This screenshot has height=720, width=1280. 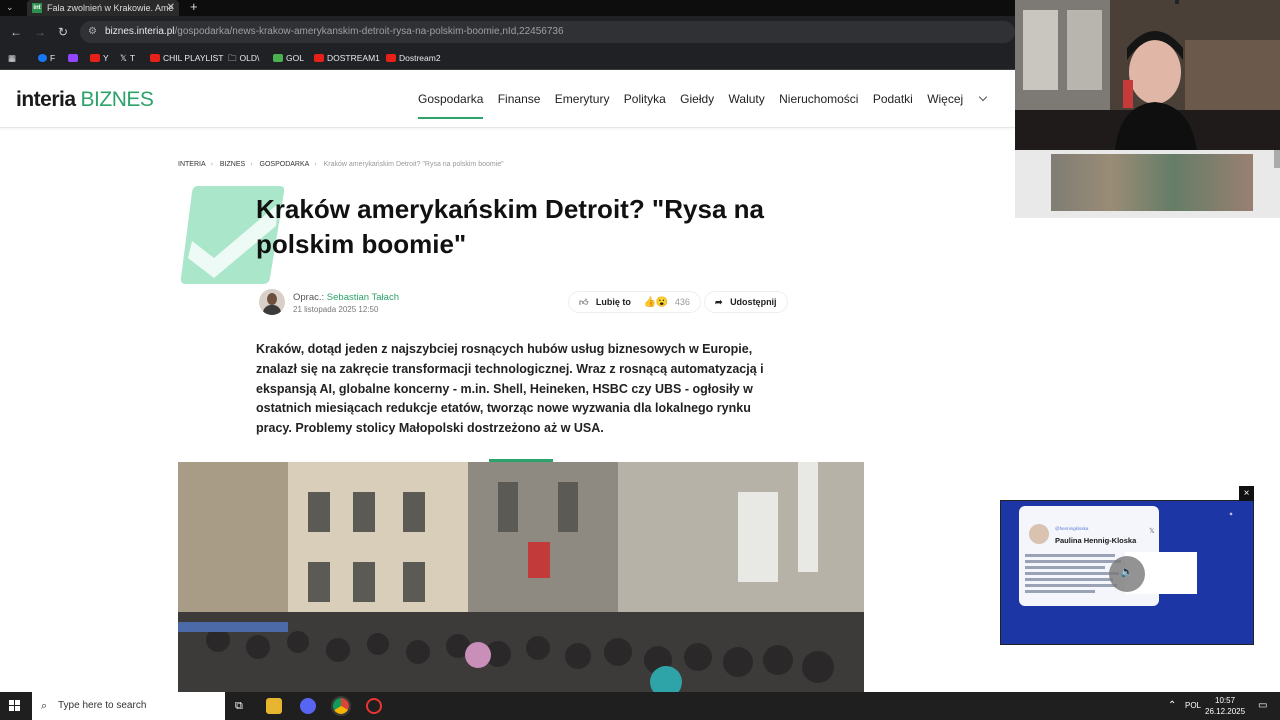 What do you see at coordinates (341, 706) in the screenshot?
I see `chrome-icon` at bounding box center [341, 706].